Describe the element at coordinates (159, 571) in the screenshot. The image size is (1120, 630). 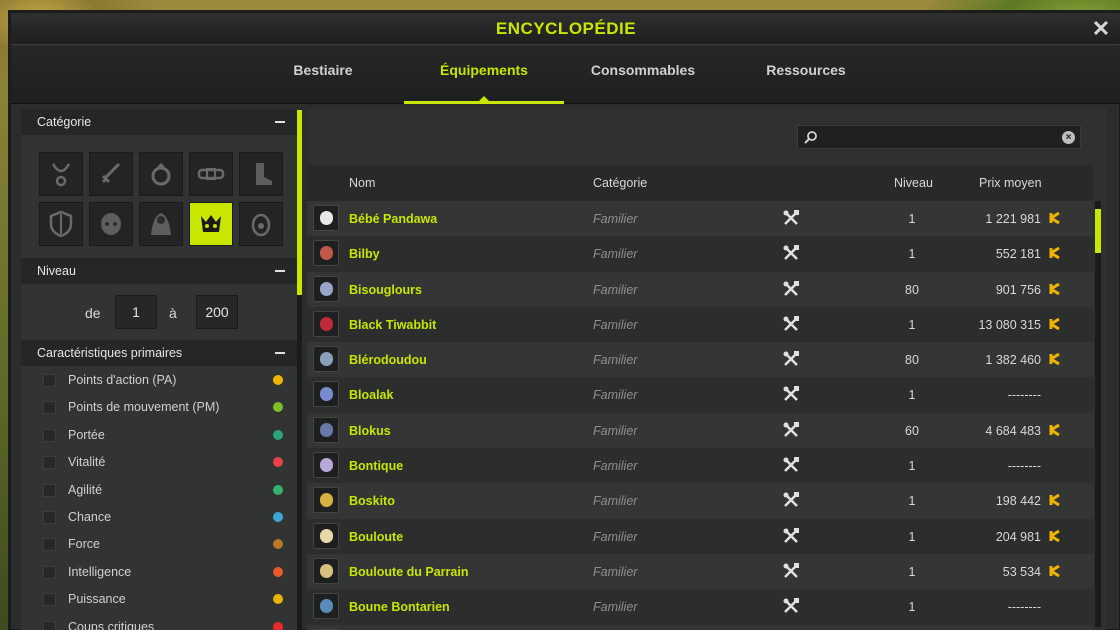
I see `characteristic-intelligence: Intelligence` at that location.